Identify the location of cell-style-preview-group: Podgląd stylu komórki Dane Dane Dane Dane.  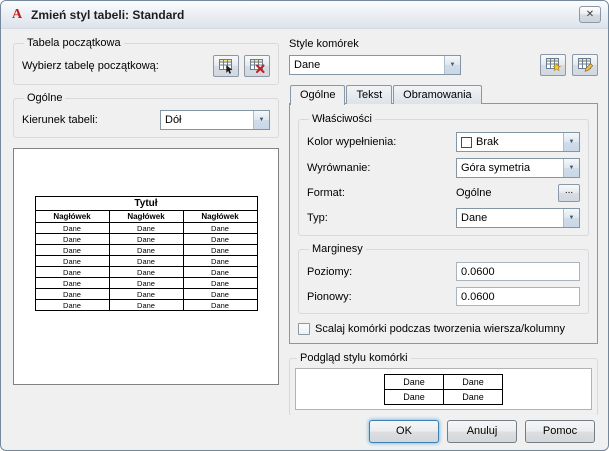
(443, 383).